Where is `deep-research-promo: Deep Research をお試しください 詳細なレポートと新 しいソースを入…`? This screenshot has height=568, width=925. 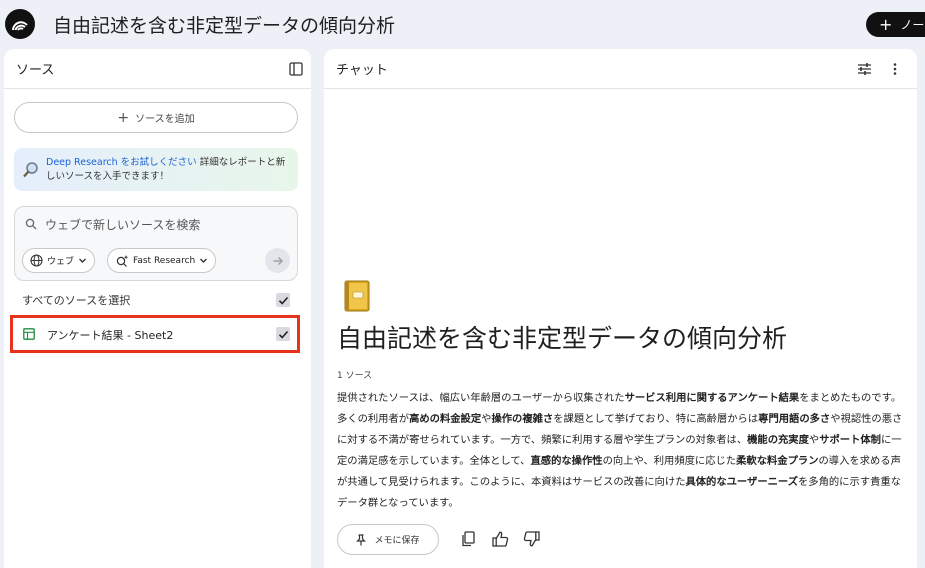
deep-research-promo: Deep Research をお試しください 詳細なレポートと新 しいソースを入… is located at coordinates (156, 169).